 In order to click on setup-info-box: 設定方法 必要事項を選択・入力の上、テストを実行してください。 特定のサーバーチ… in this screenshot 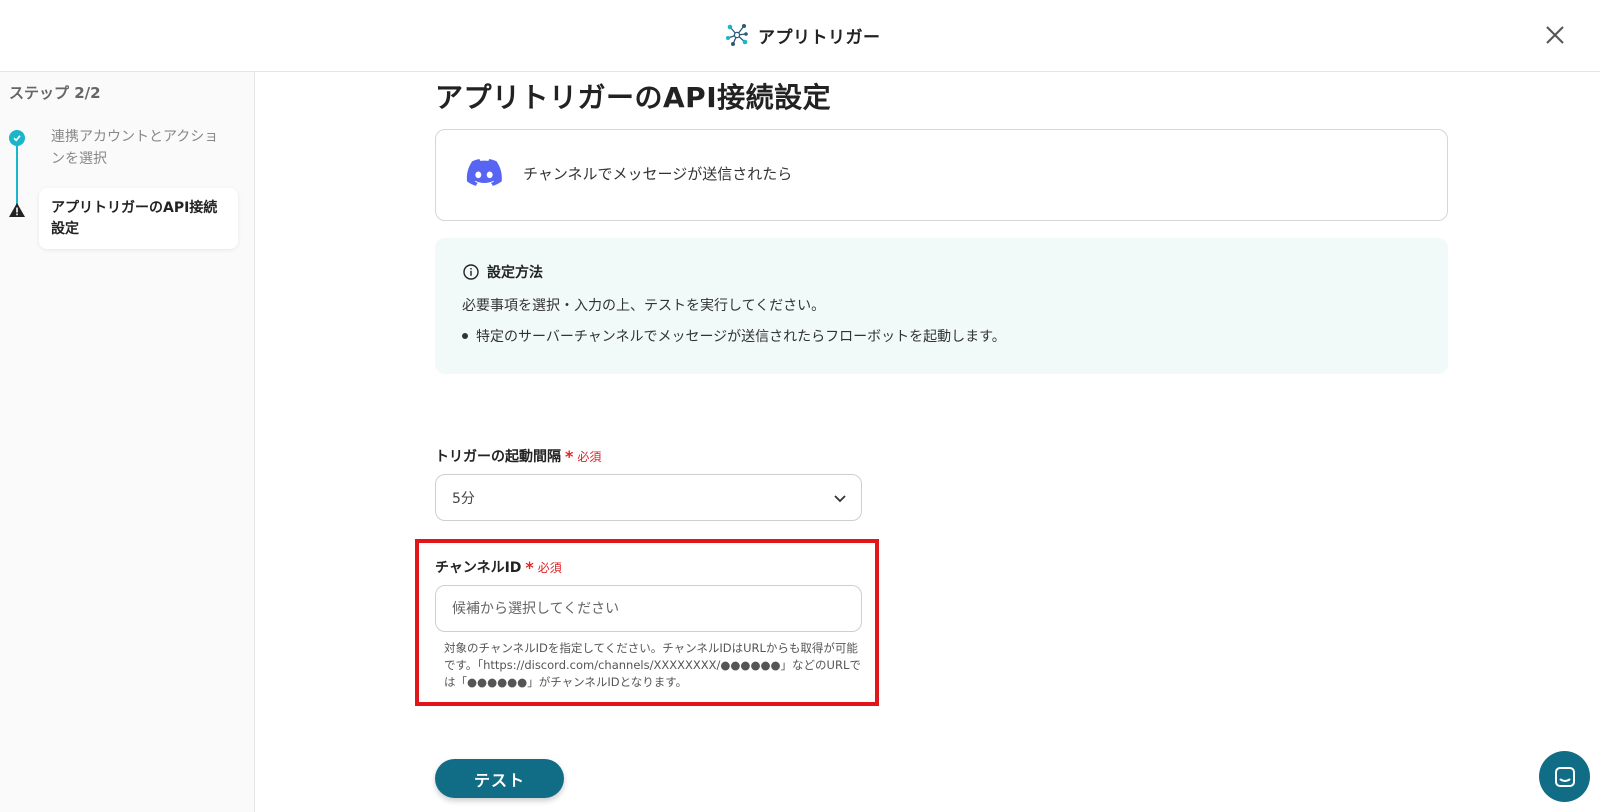, I will do `click(941, 306)`.